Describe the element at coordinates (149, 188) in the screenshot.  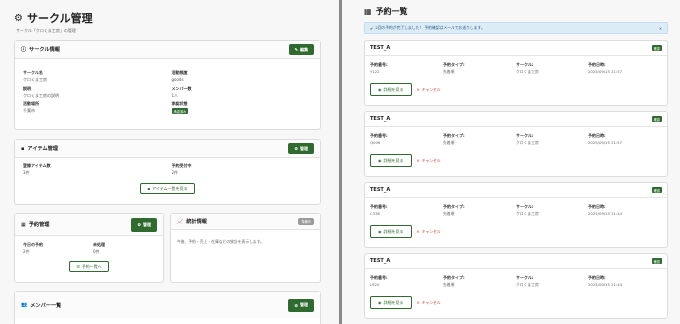
I see `box-icon: ▪` at that location.